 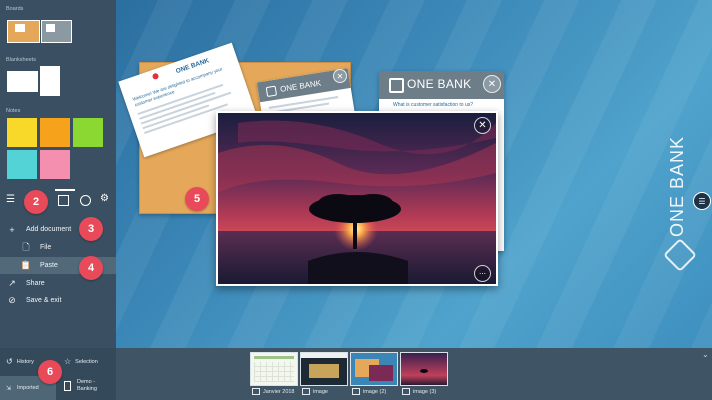 I want to click on thumb-content, so click(x=324, y=371).